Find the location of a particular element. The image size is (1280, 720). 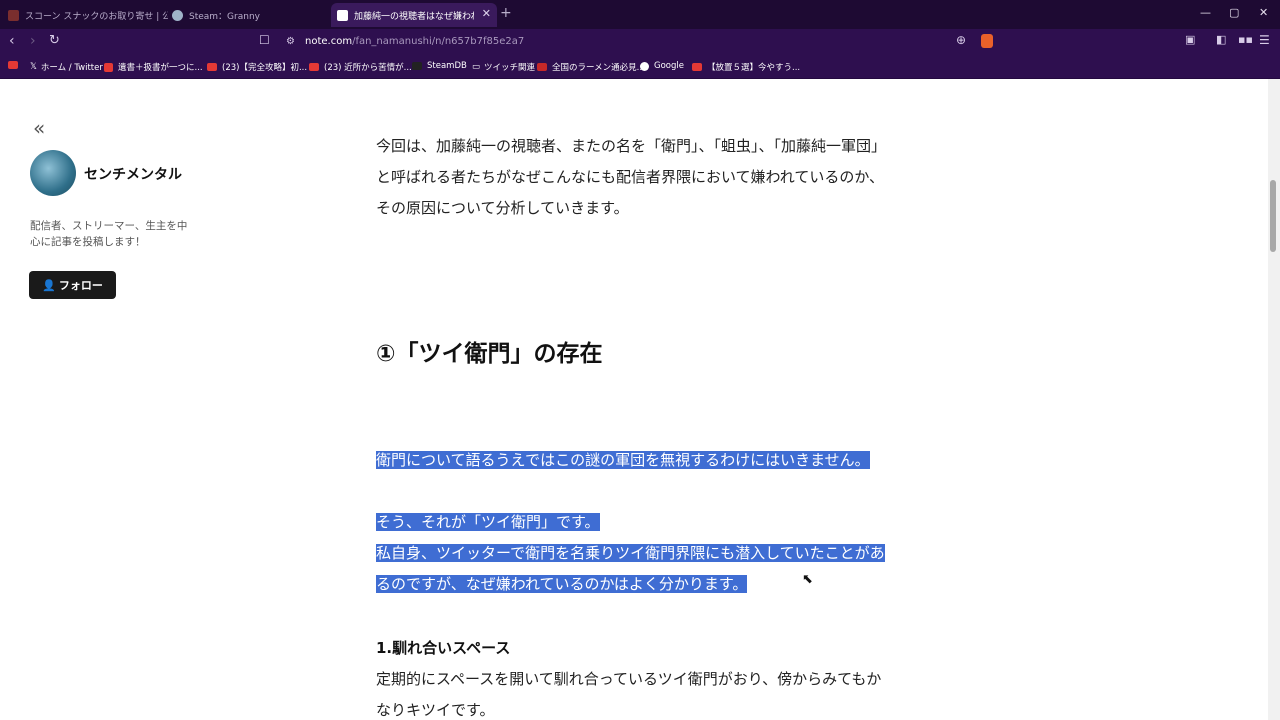

tab-scone: スコーン スナックのお取り寄せ | 公式通販 is located at coordinates (88, 15).